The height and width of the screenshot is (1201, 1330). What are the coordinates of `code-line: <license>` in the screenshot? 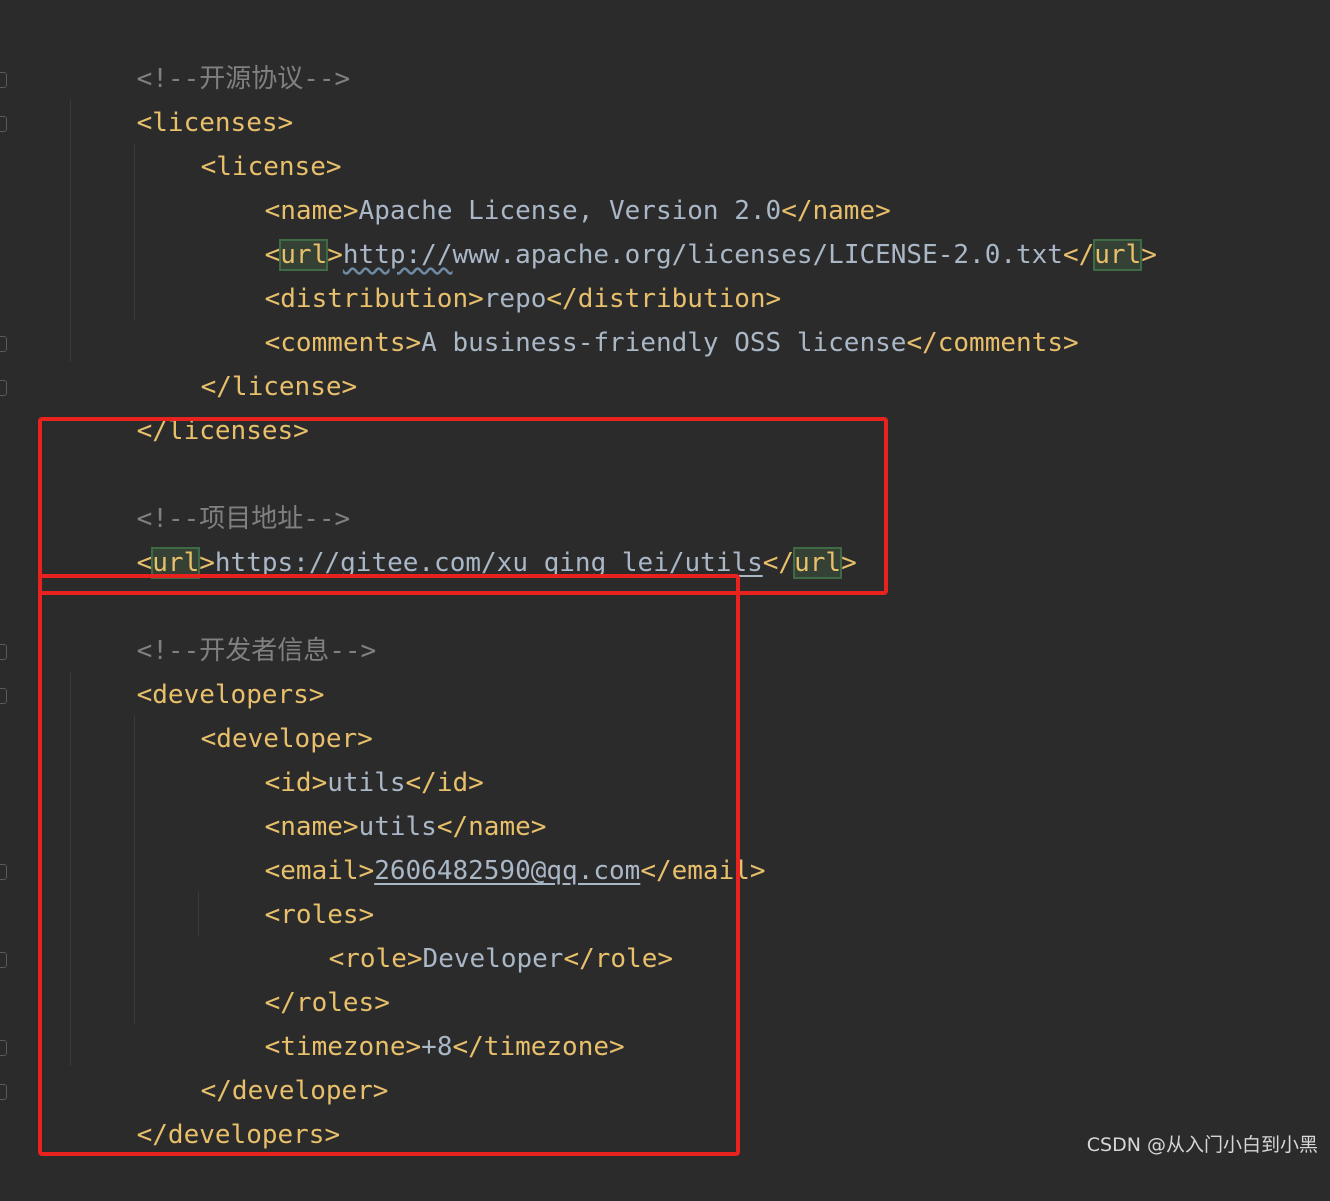 It's located at (240, 141).